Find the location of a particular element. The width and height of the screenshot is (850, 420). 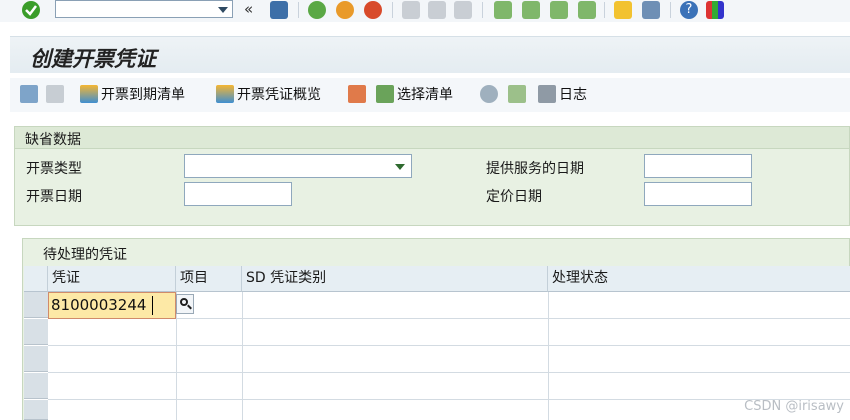

next-page-icon is located at coordinates (559, 10).